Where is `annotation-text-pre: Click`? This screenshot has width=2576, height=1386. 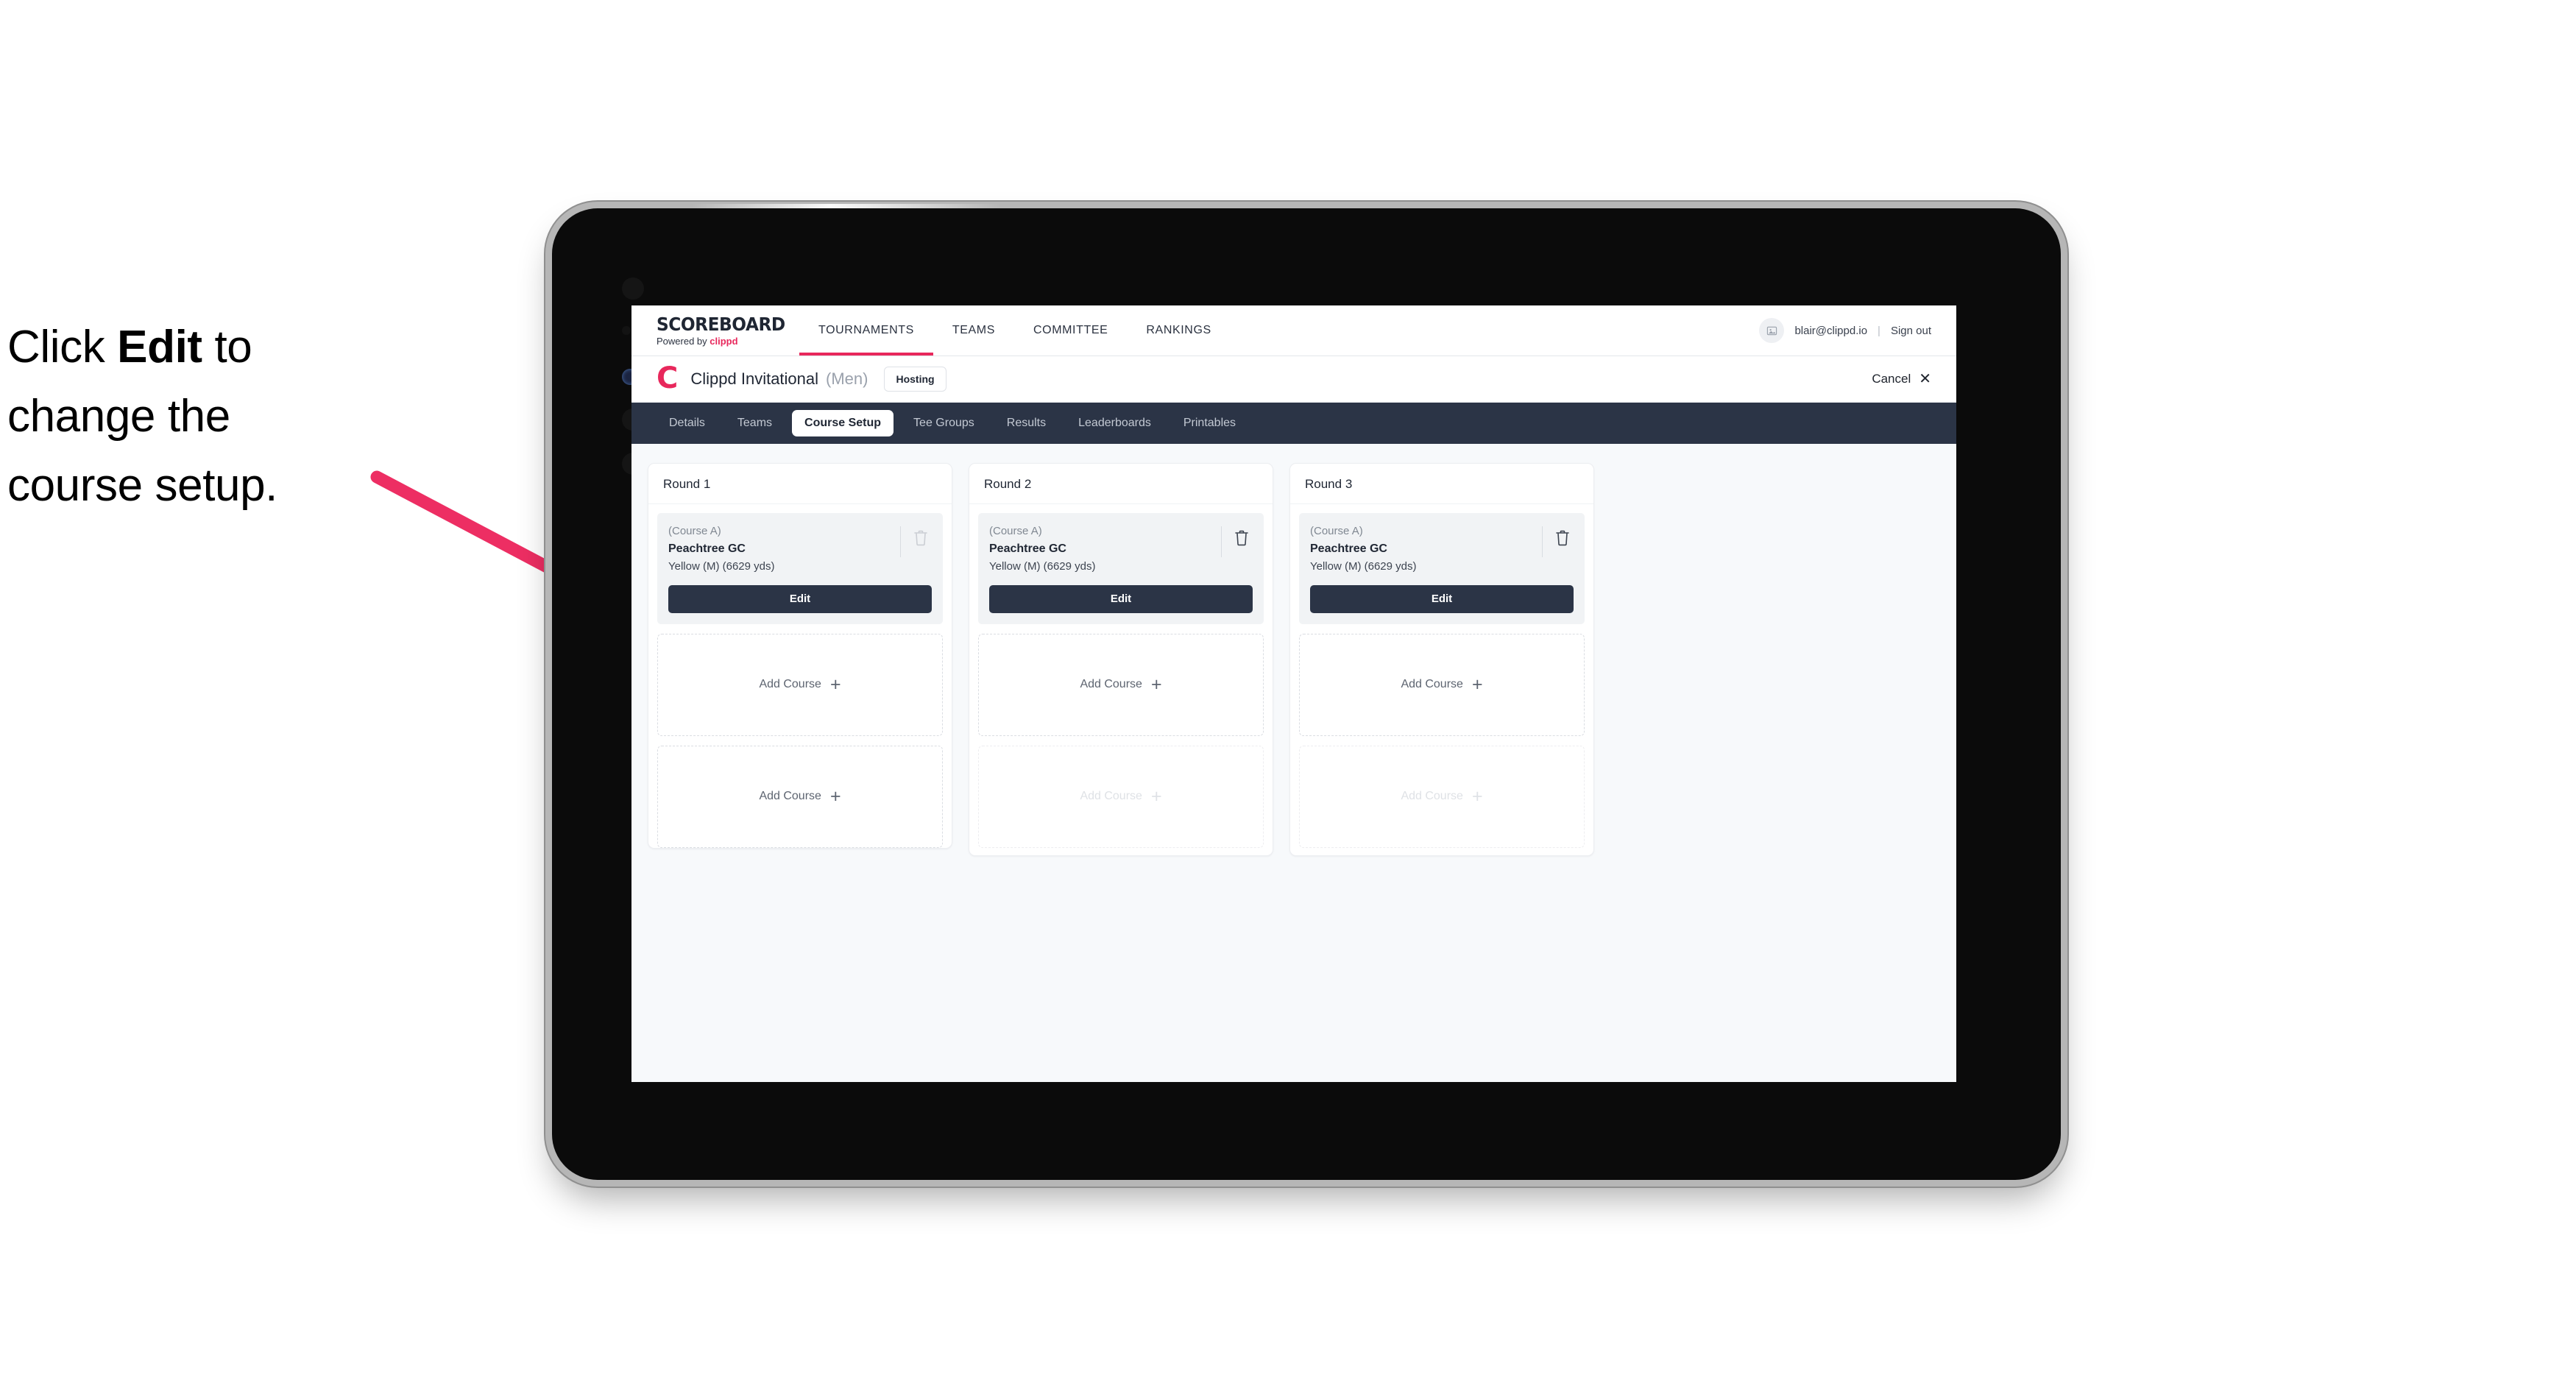 annotation-text-pre: Click is located at coordinates (62, 347).